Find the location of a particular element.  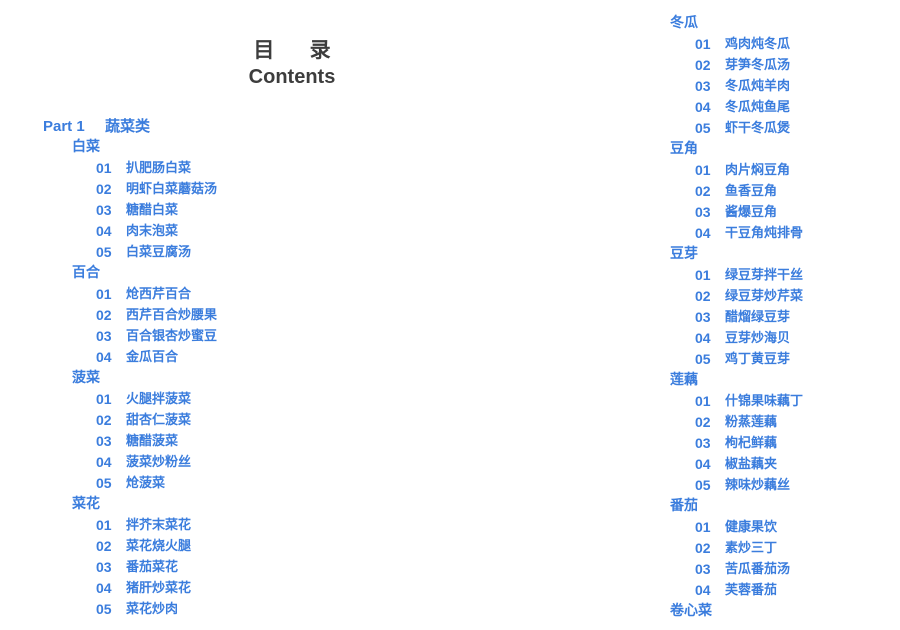

toc-entry: 05 菜花炒肉 is located at coordinates (130, 609).